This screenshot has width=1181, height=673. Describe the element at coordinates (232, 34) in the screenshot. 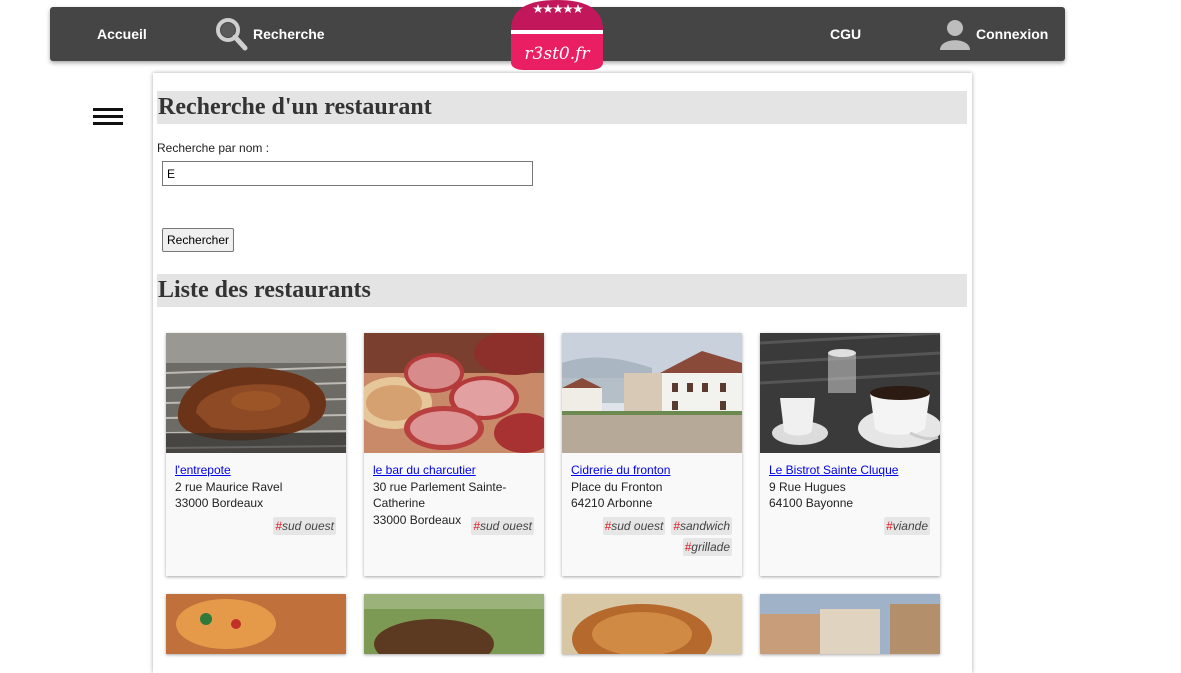

I see `magnifier-icon` at that location.